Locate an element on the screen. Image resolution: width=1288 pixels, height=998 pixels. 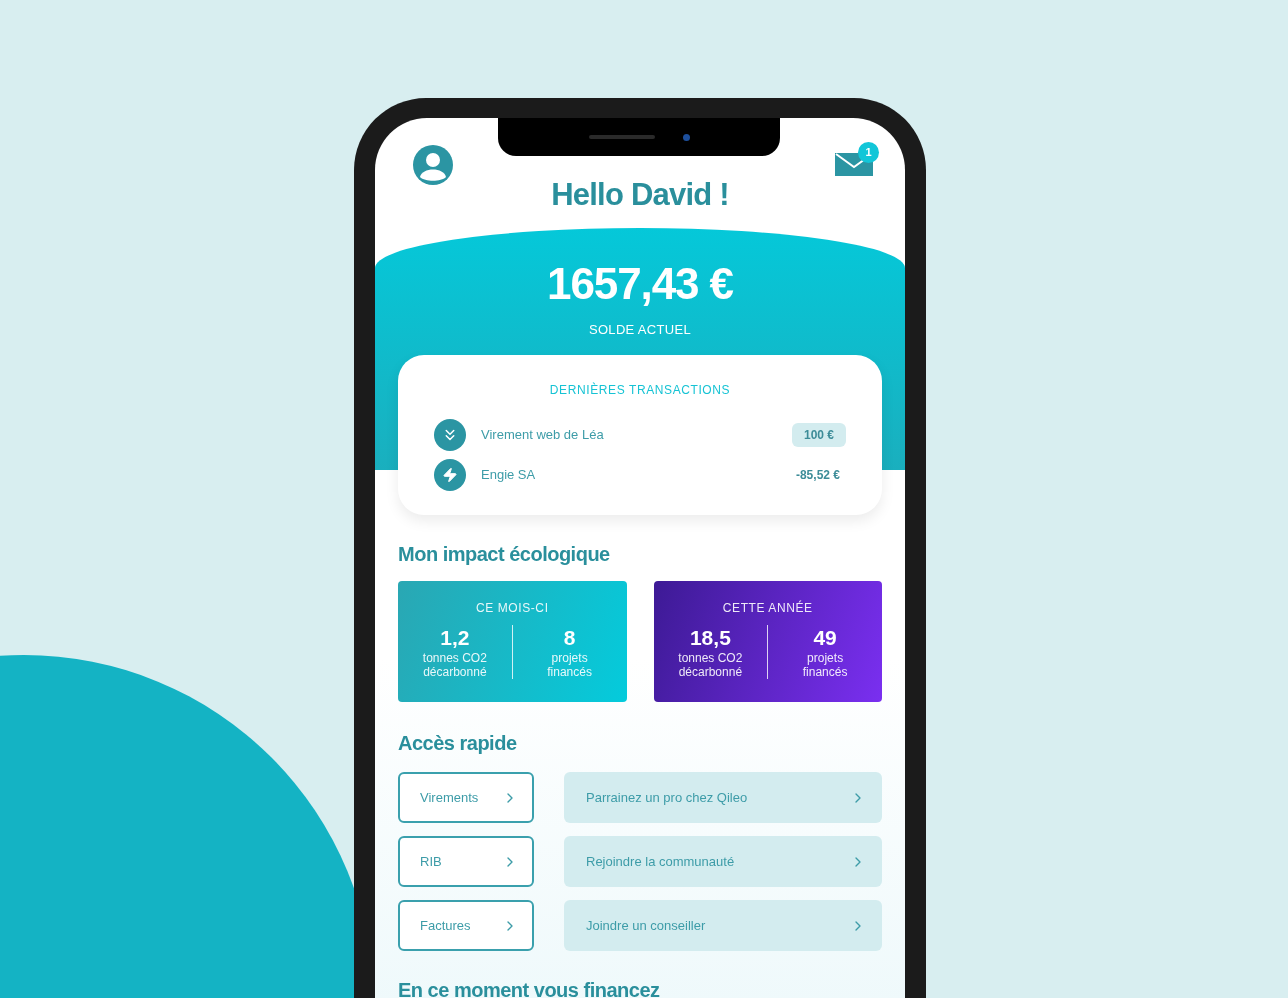
quick-access-button: Factures is located at coordinates (466, 925).